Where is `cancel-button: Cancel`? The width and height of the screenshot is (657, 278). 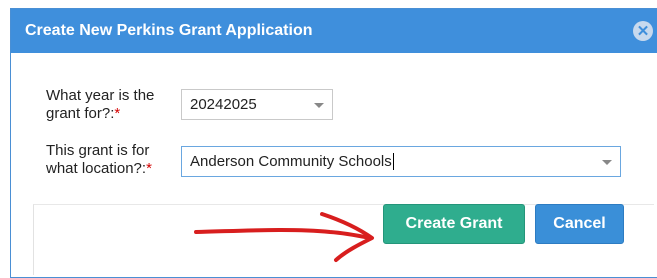 cancel-button: Cancel is located at coordinates (579, 224).